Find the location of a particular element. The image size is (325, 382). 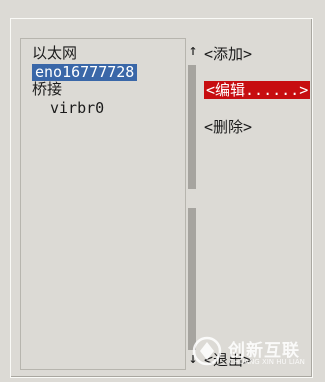

scroll-up-arrow-icon: ↑ is located at coordinates (193, 50).